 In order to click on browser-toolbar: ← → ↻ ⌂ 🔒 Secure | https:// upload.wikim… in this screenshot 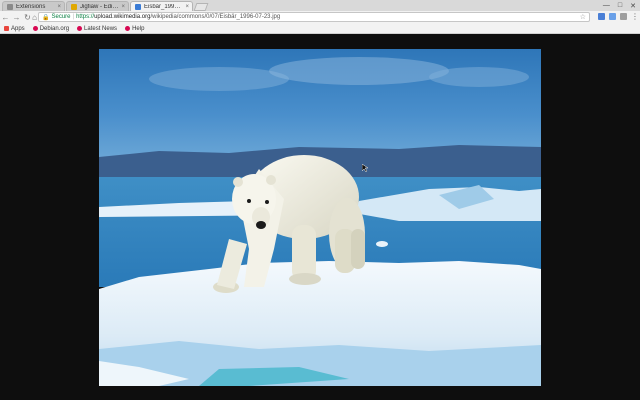, I will do `click(320, 17)`.